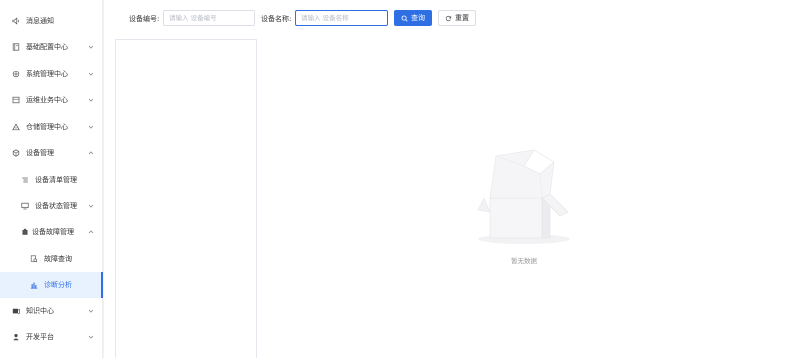 This screenshot has width=800, height=358. What do you see at coordinates (34, 259) in the screenshot?
I see `query-icon` at bounding box center [34, 259].